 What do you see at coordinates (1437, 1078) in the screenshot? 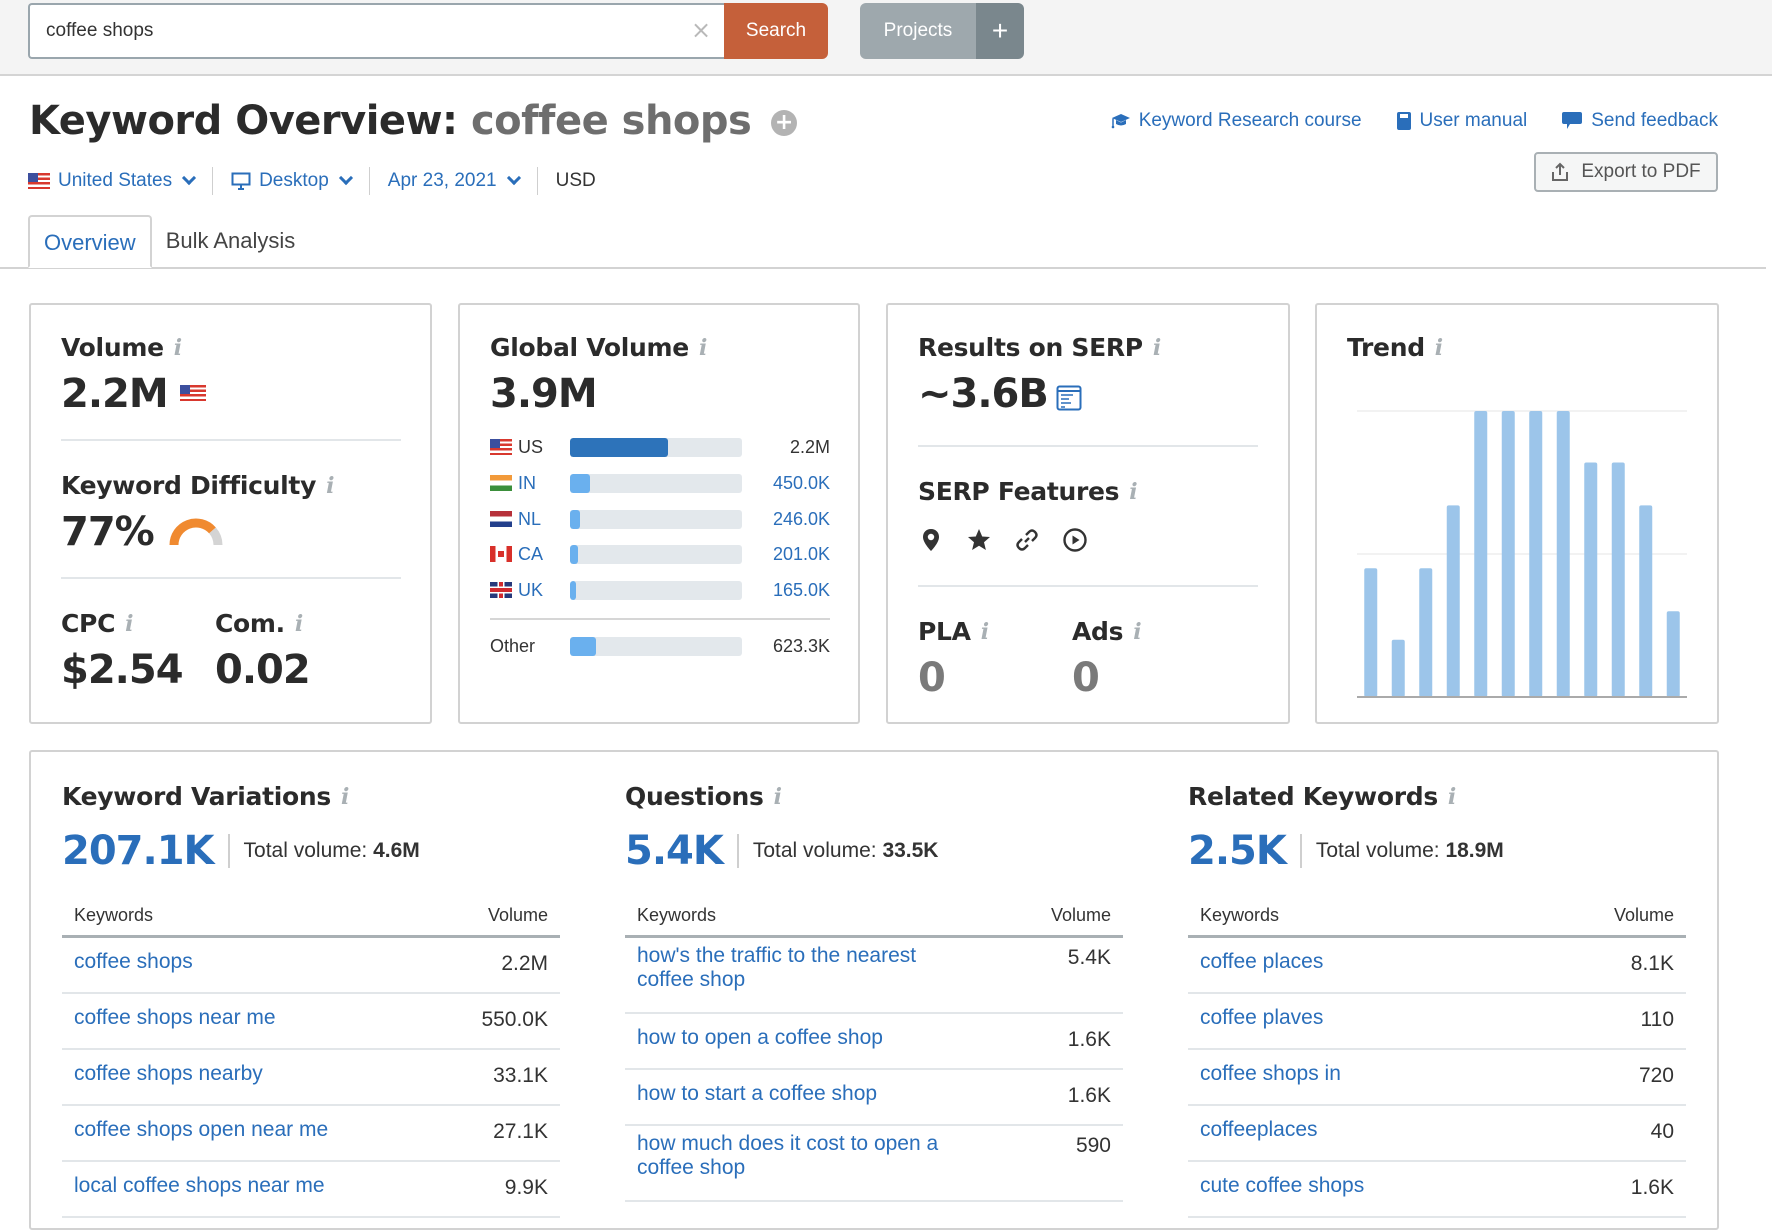
I see `table-row: coffee shops in 720` at bounding box center [1437, 1078].